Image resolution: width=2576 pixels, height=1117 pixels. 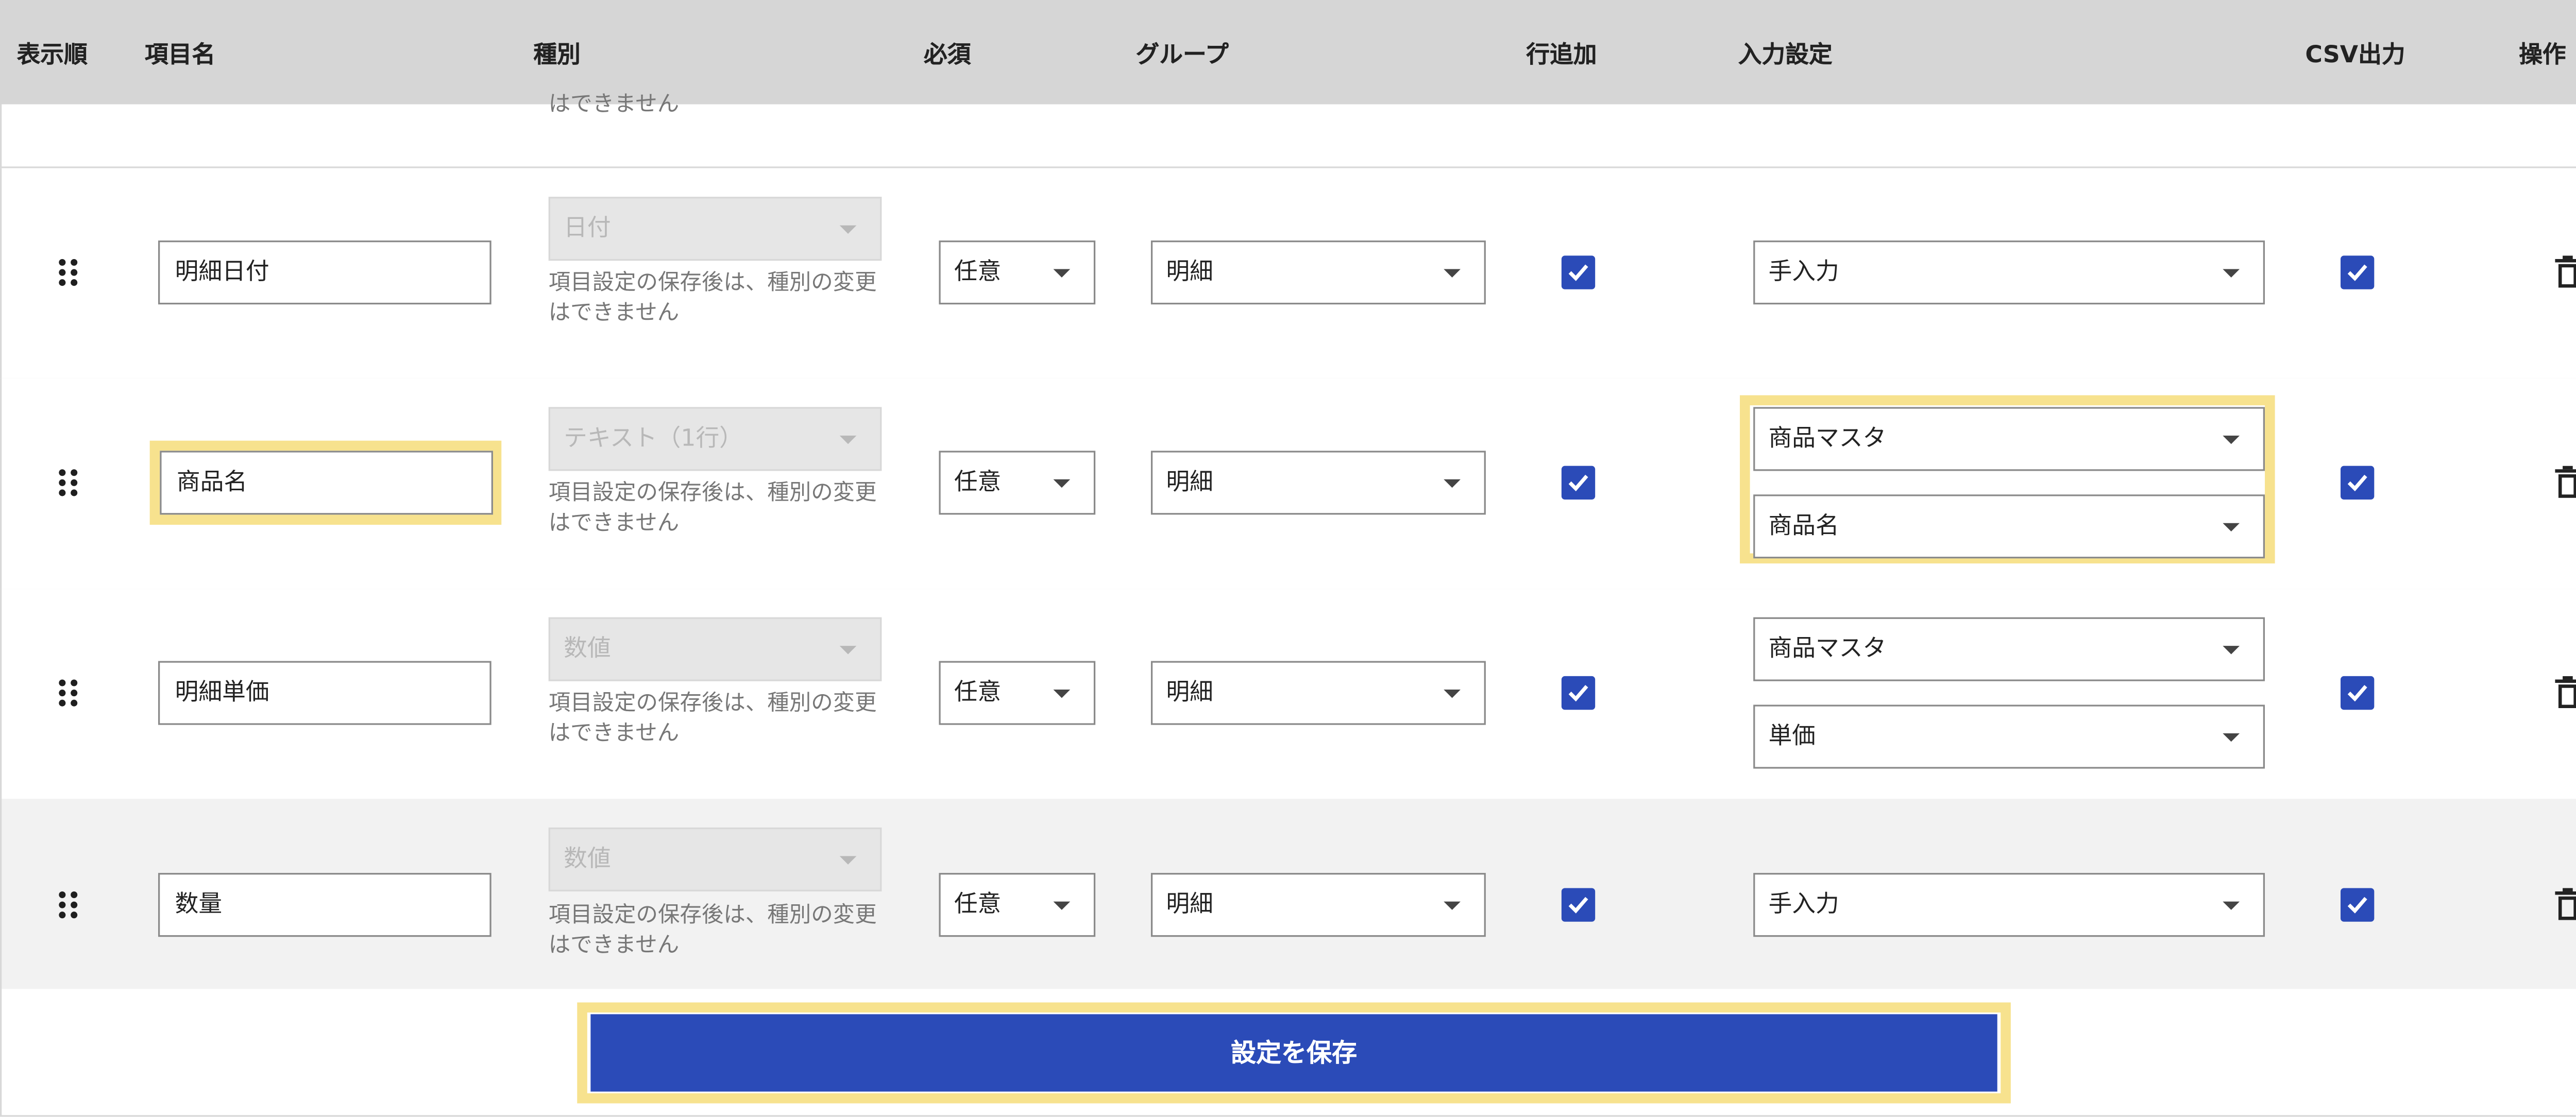 I want to click on master-field-select: 商品名, so click(x=2009, y=526).